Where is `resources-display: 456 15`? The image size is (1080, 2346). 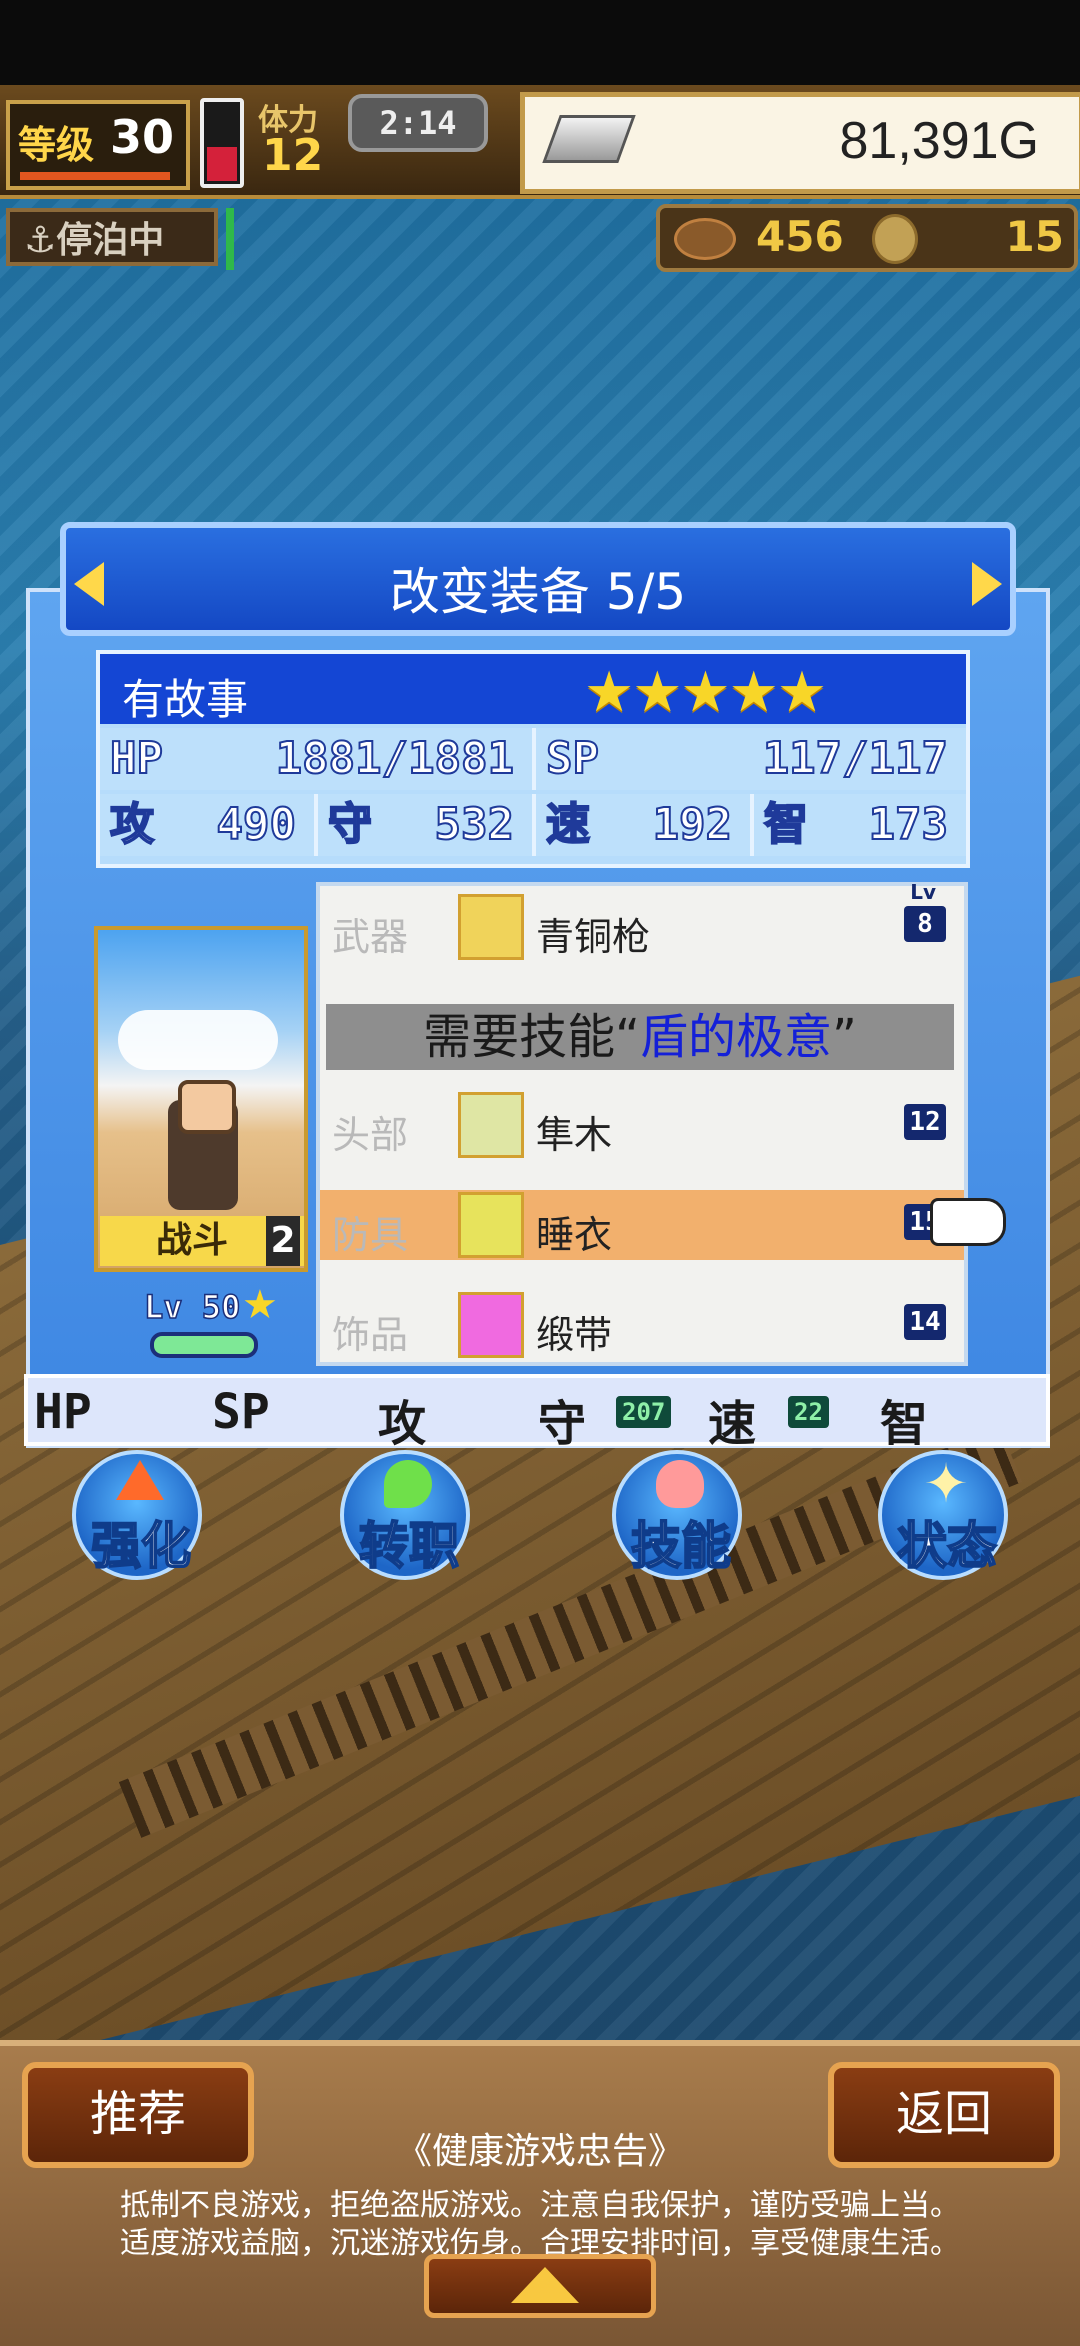
resources-display: 456 15 is located at coordinates (867, 238).